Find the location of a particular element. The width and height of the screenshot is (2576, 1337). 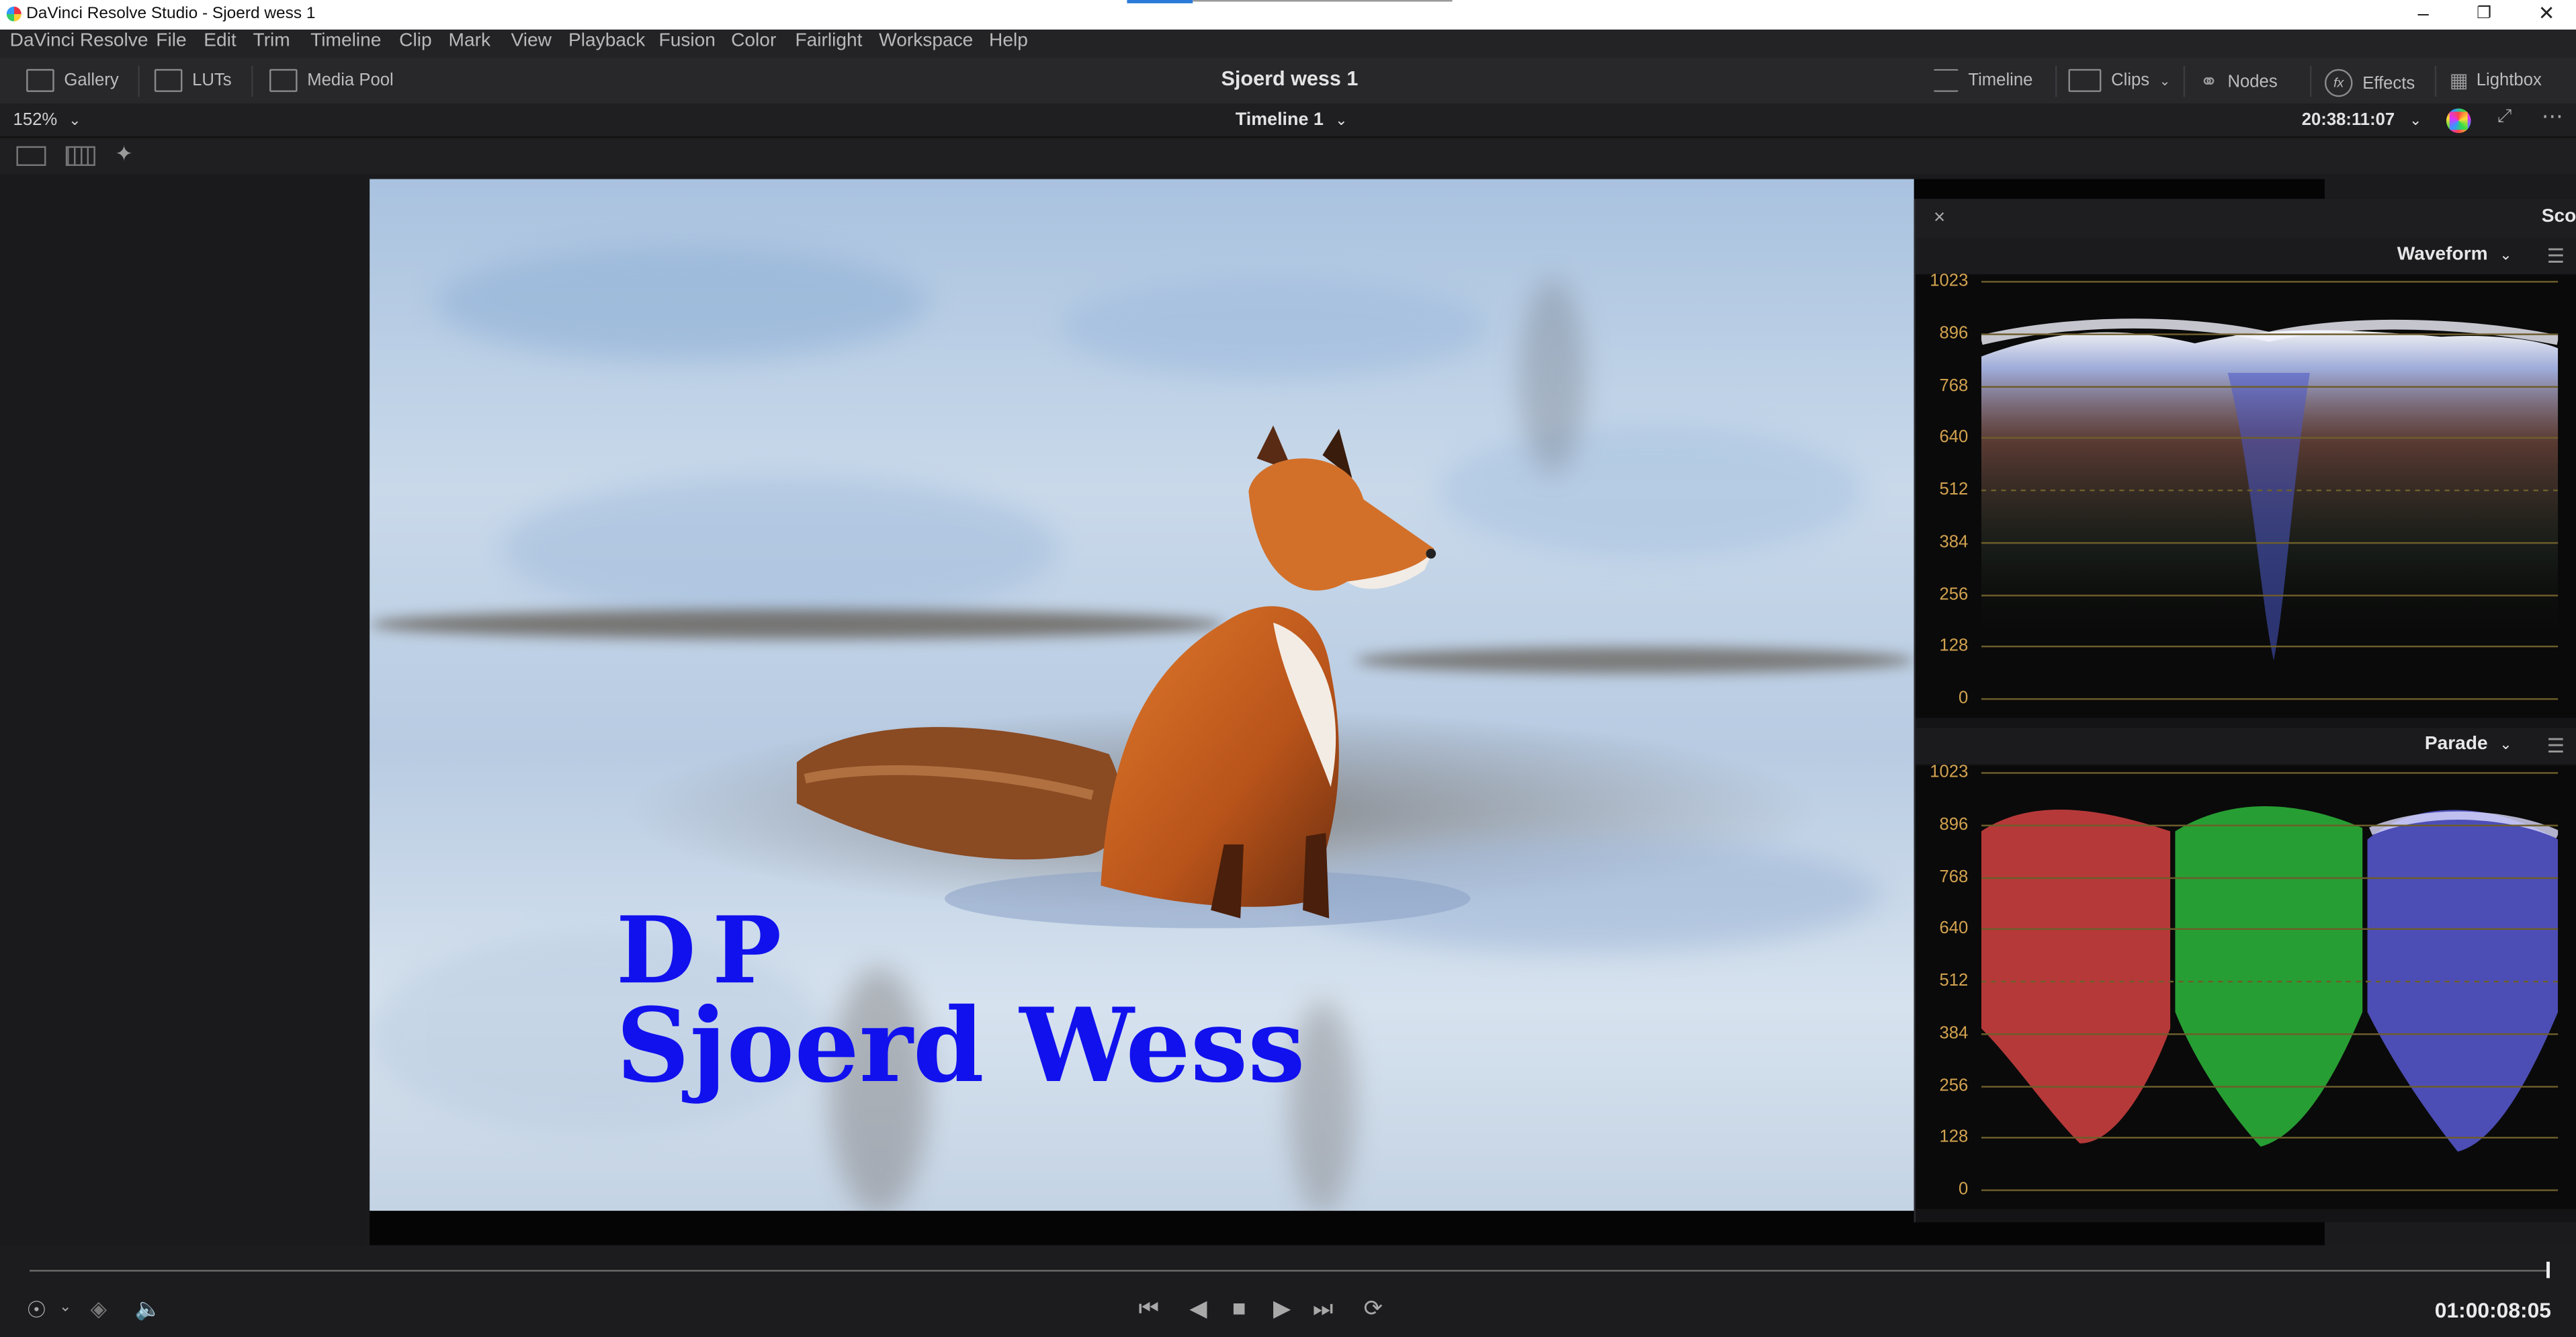

menu-trim: Trim is located at coordinates (271, 40).